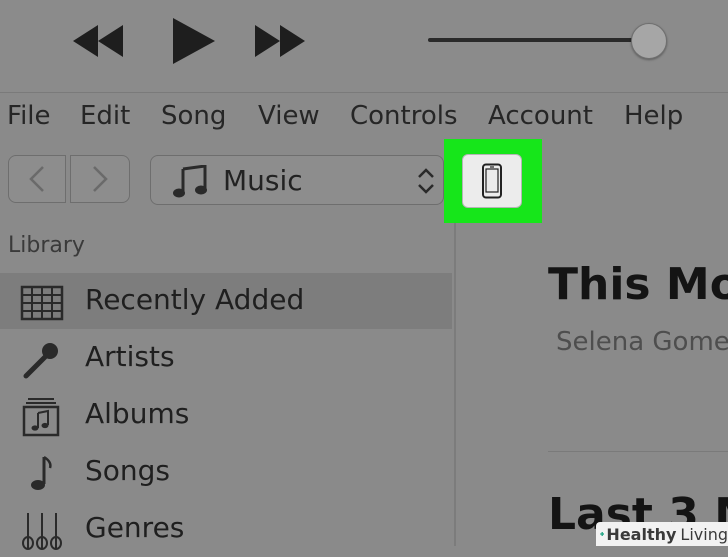  I want to click on section-subtitle: Selena Gomez, so click(642, 342).